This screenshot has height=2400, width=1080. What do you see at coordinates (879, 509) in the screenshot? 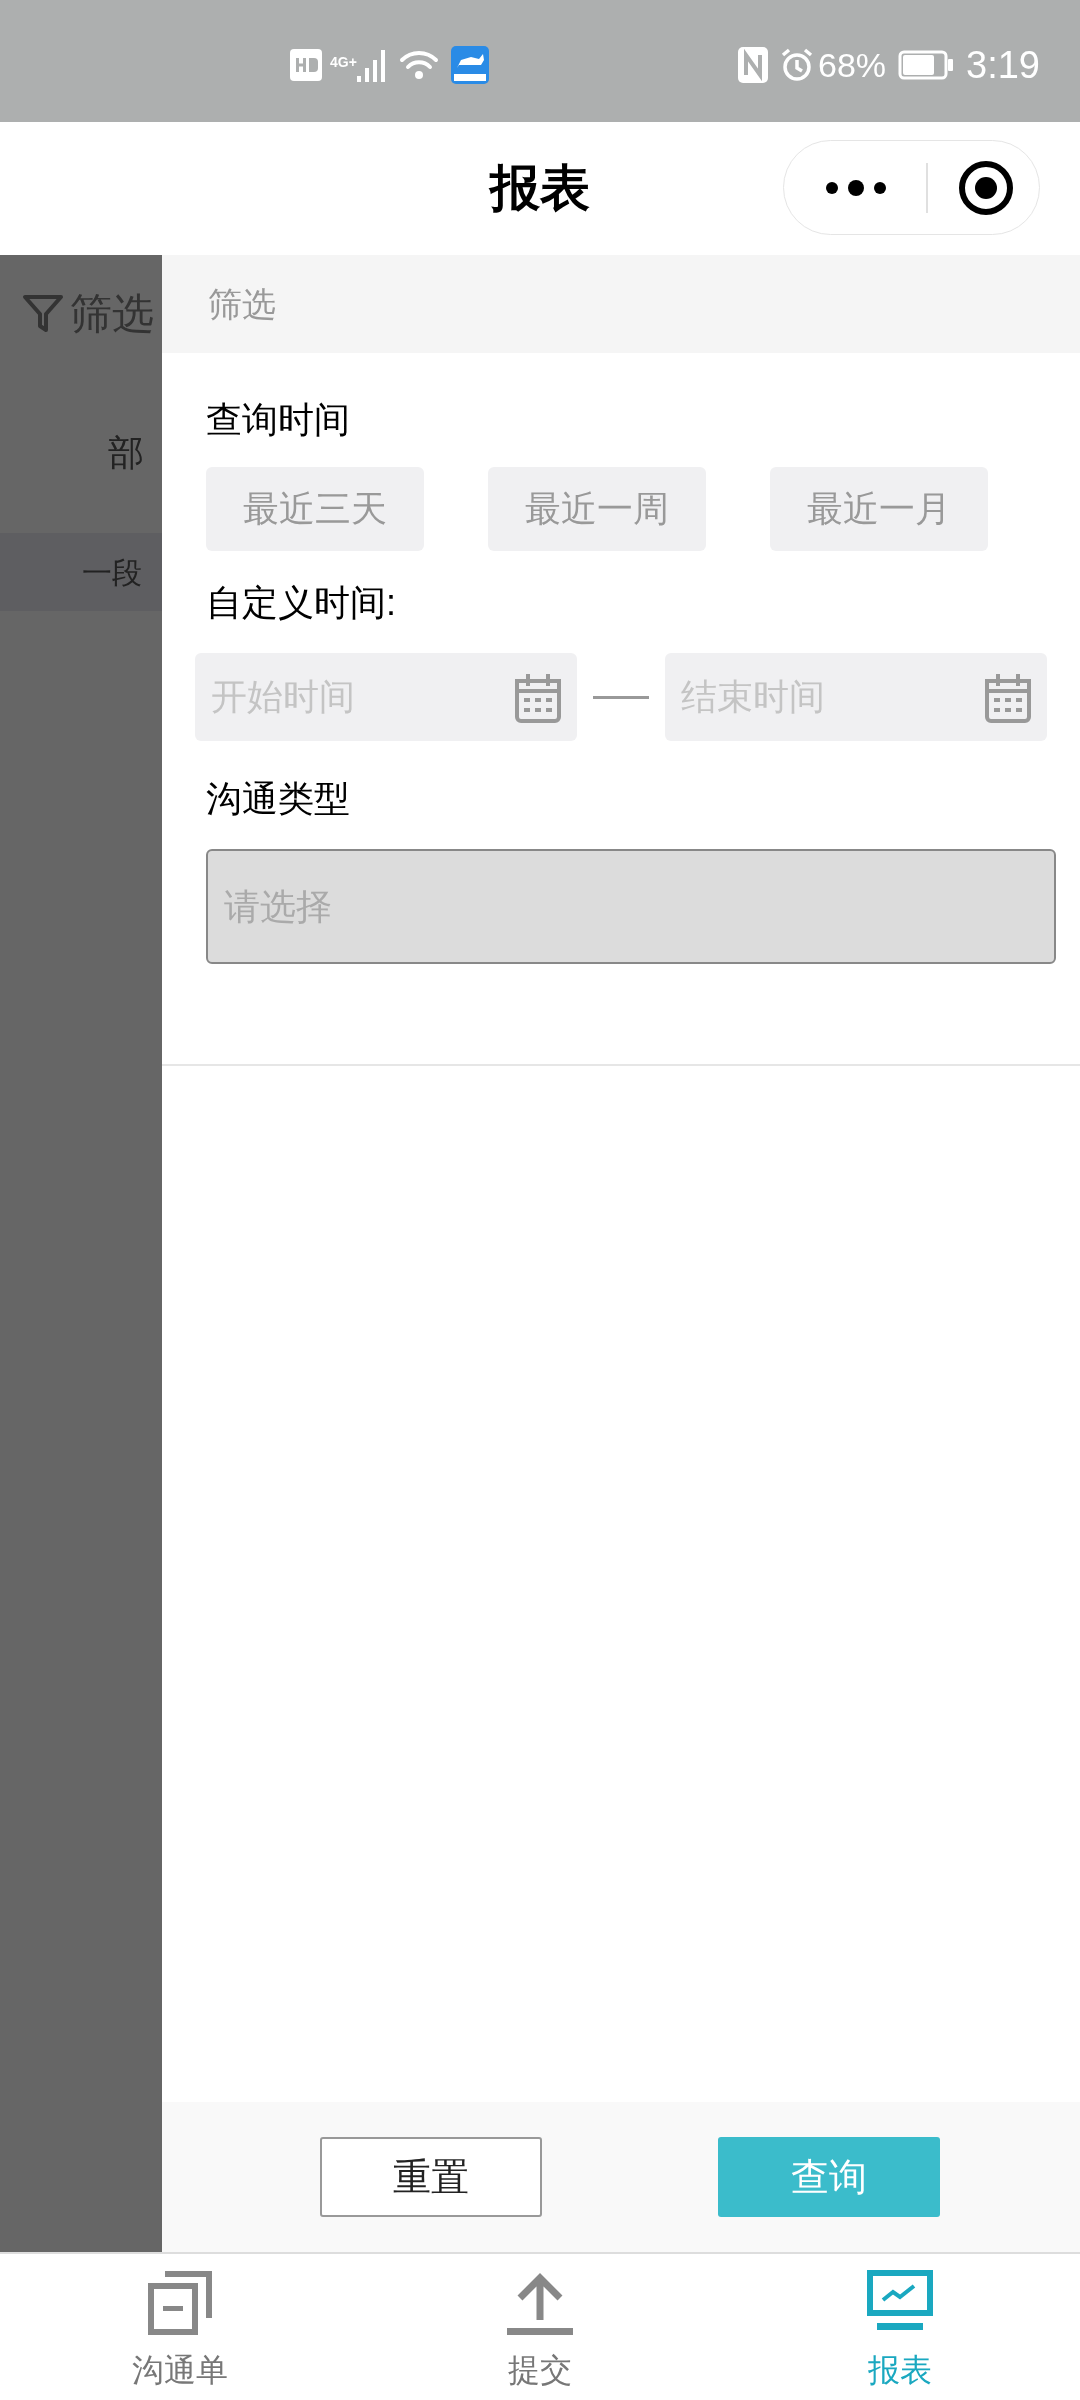
I see `range-button: 最近一月` at bounding box center [879, 509].